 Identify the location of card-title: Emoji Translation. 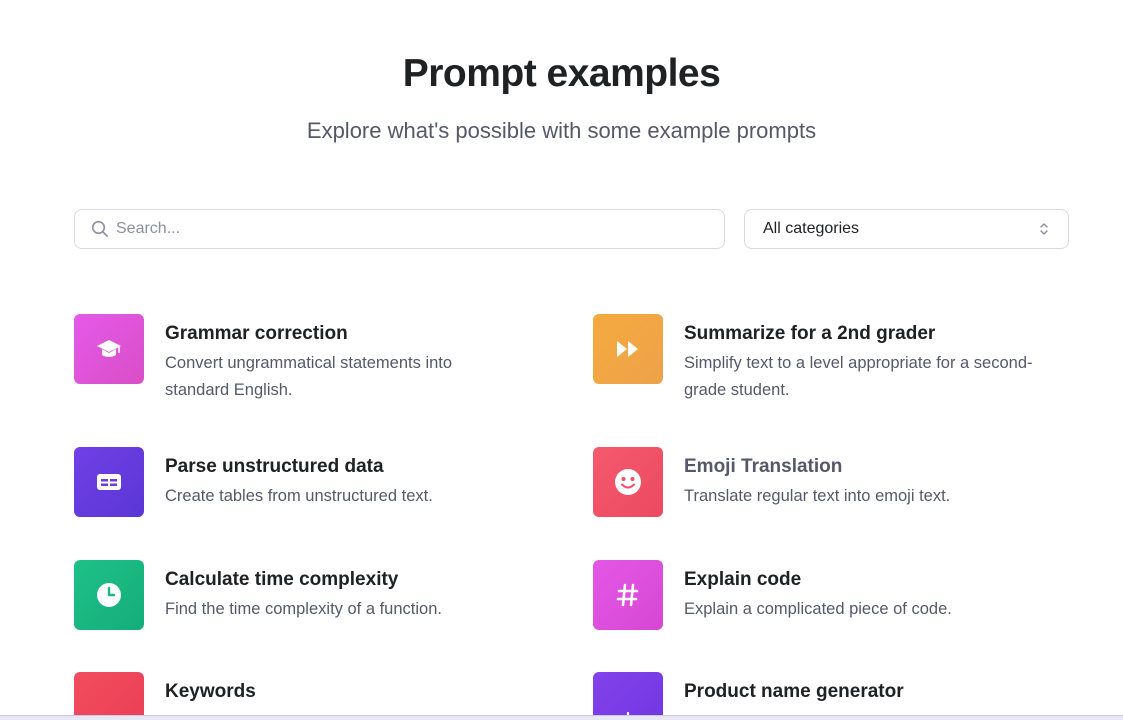
(763, 466).